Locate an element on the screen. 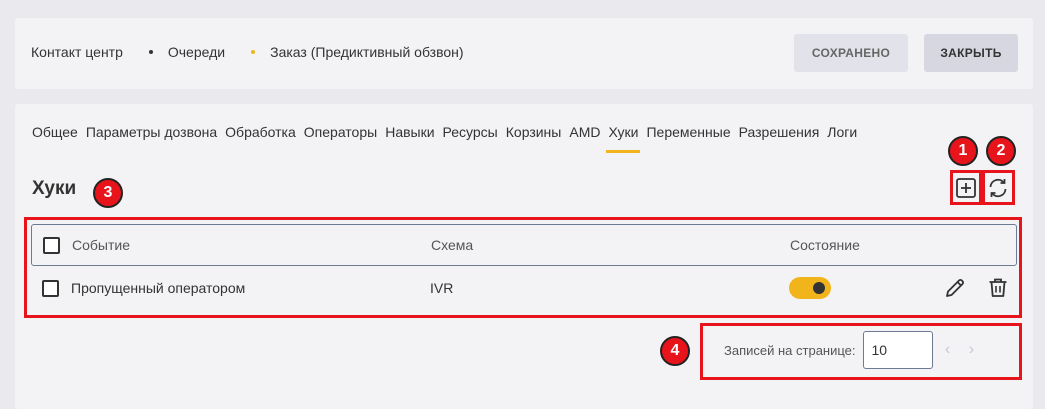 The width and height of the screenshot is (1045, 409). pagination: Записей на странице: ‹ › is located at coordinates (872, 350).